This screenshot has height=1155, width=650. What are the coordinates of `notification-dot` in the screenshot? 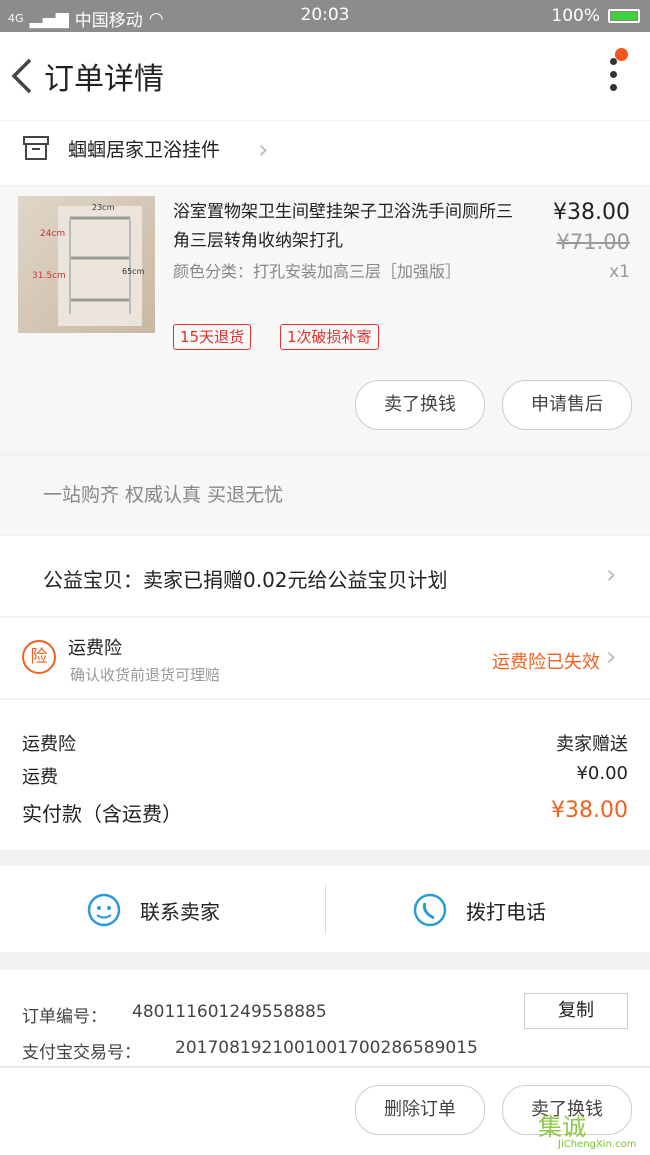 It's located at (621, 54).